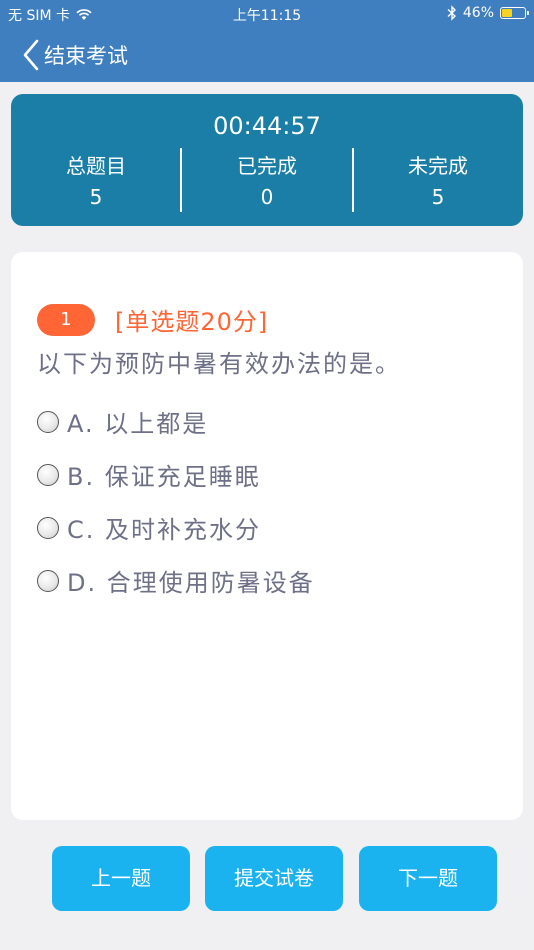  What do you see at coordinates (451, 13) in the screenshot?
I see `bluetooth-icon` at bounding box center [451, 13].